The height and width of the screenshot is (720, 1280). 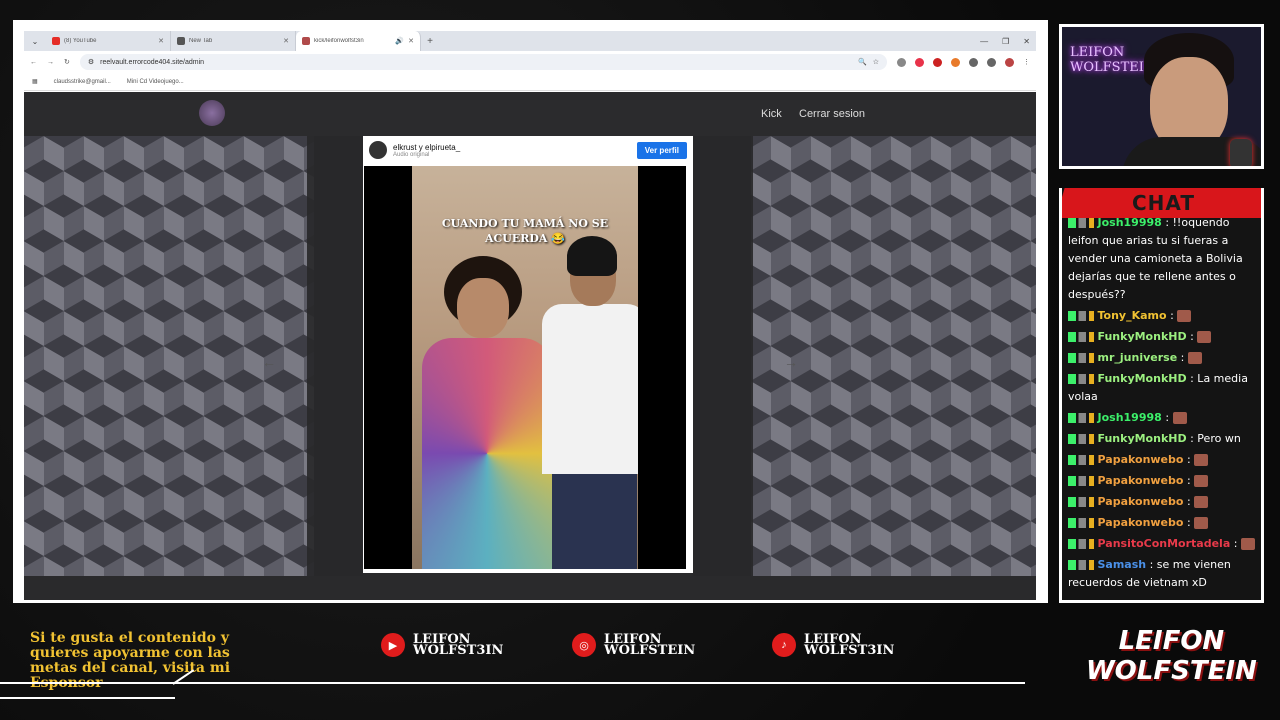 I want to click on window-controls: — ❐ ✕, so click(x=1008, y=41).